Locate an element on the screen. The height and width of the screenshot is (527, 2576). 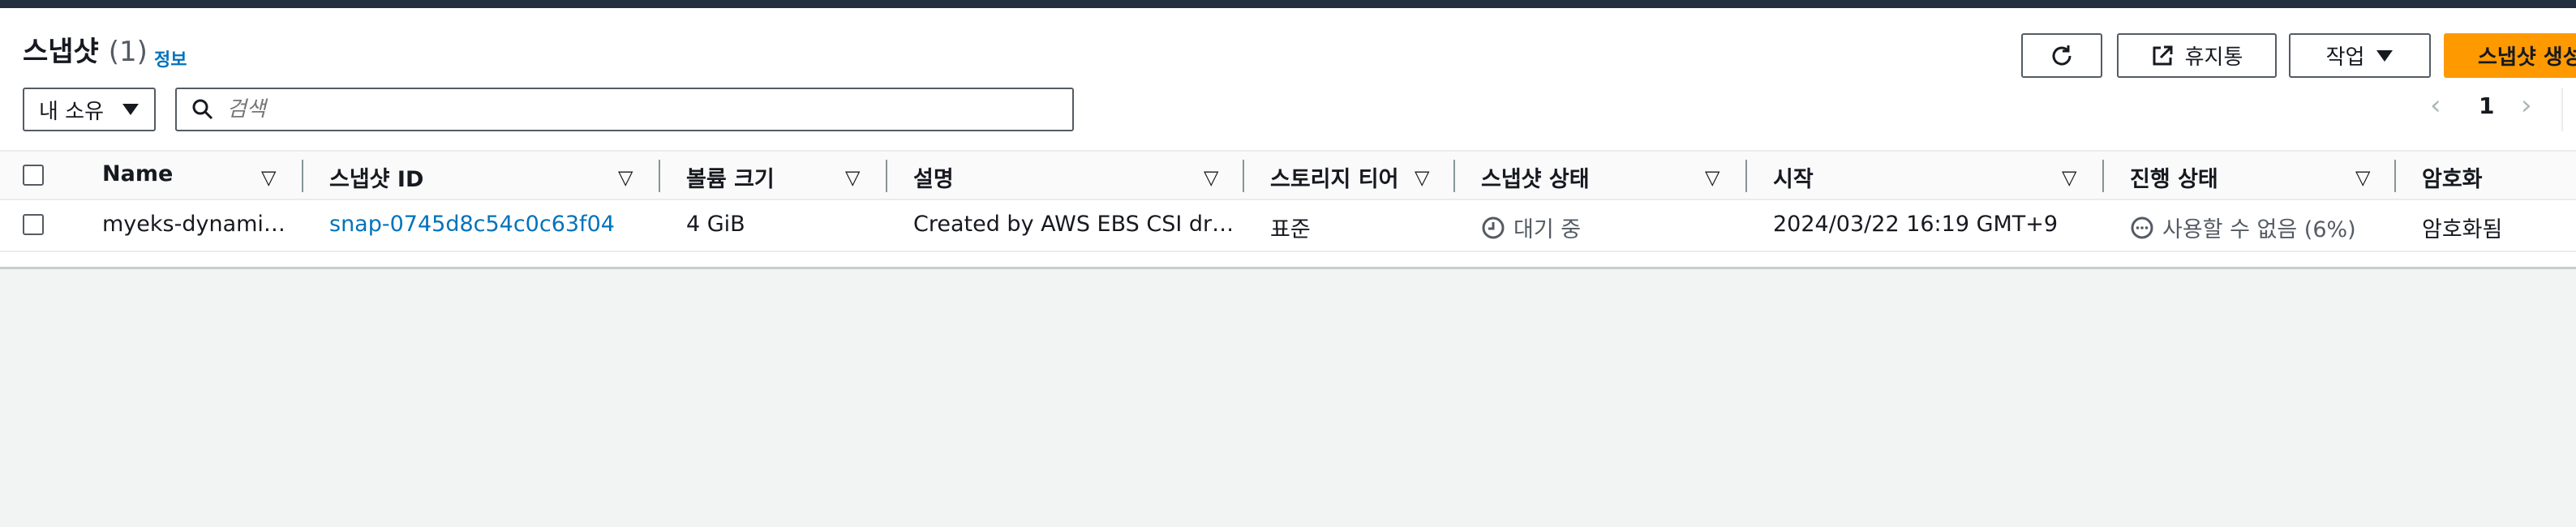
column-header-snapshot-id: 스냅샷 ID is located at coordinates (376, 177).